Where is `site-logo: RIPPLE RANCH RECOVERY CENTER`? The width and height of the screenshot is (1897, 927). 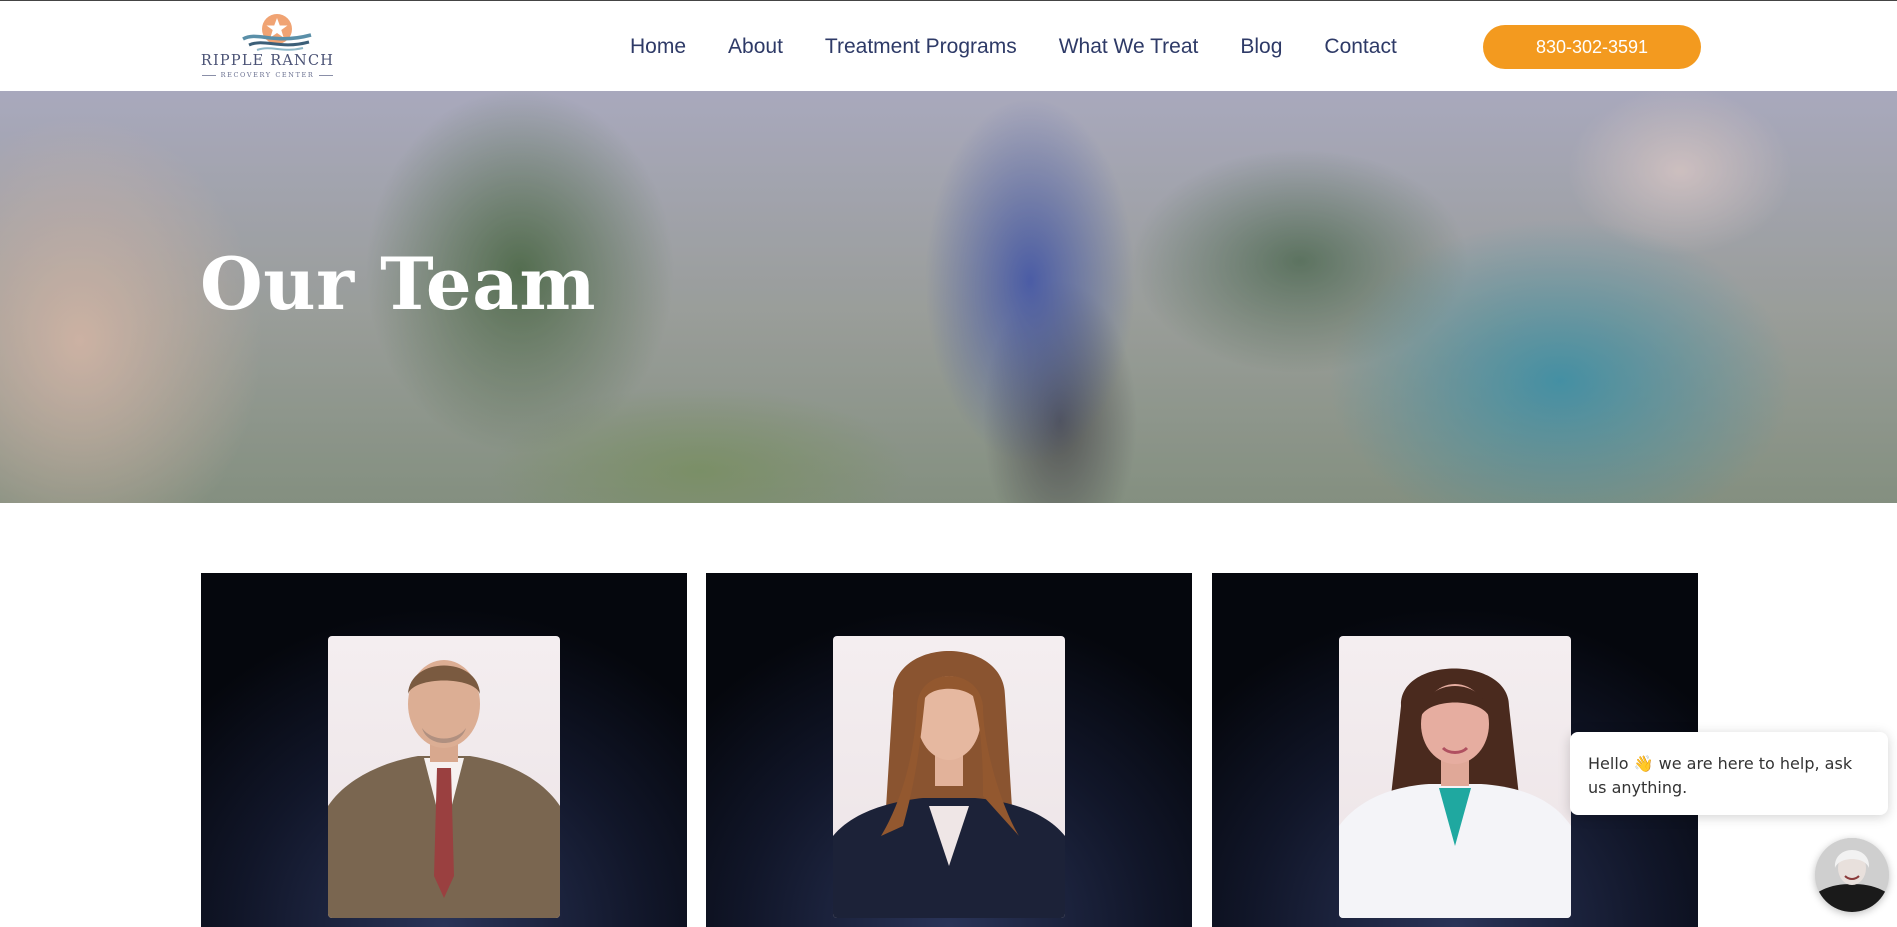 site-logo: RIPPLE RANCH RECOVERY CENTER is located at coordinates (267, 47).